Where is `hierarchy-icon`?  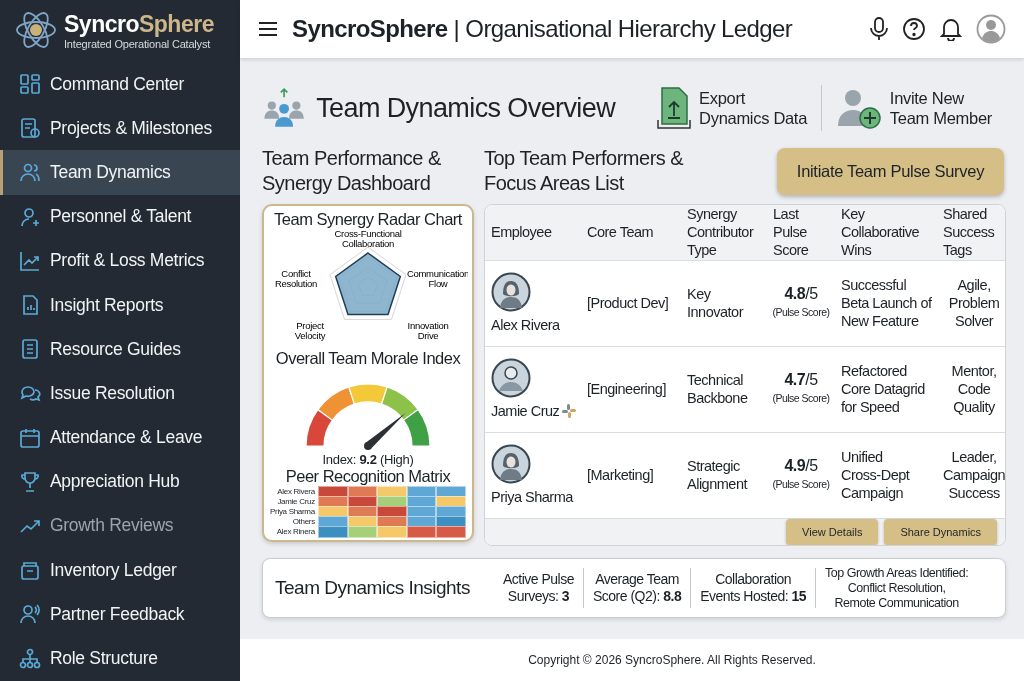 hierarchy-icon is located at coordinates (30, 658).